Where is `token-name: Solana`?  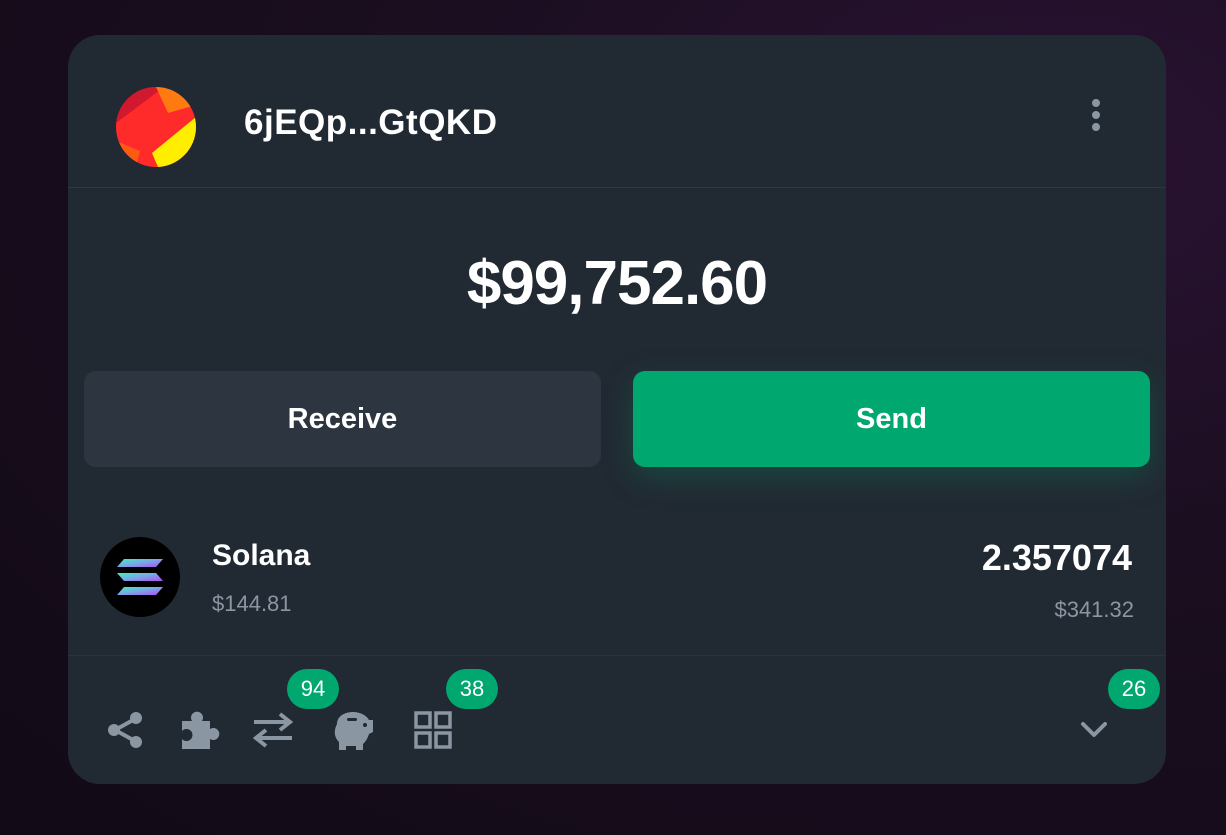 token-name: Solana is located at coordinates (261, 555).